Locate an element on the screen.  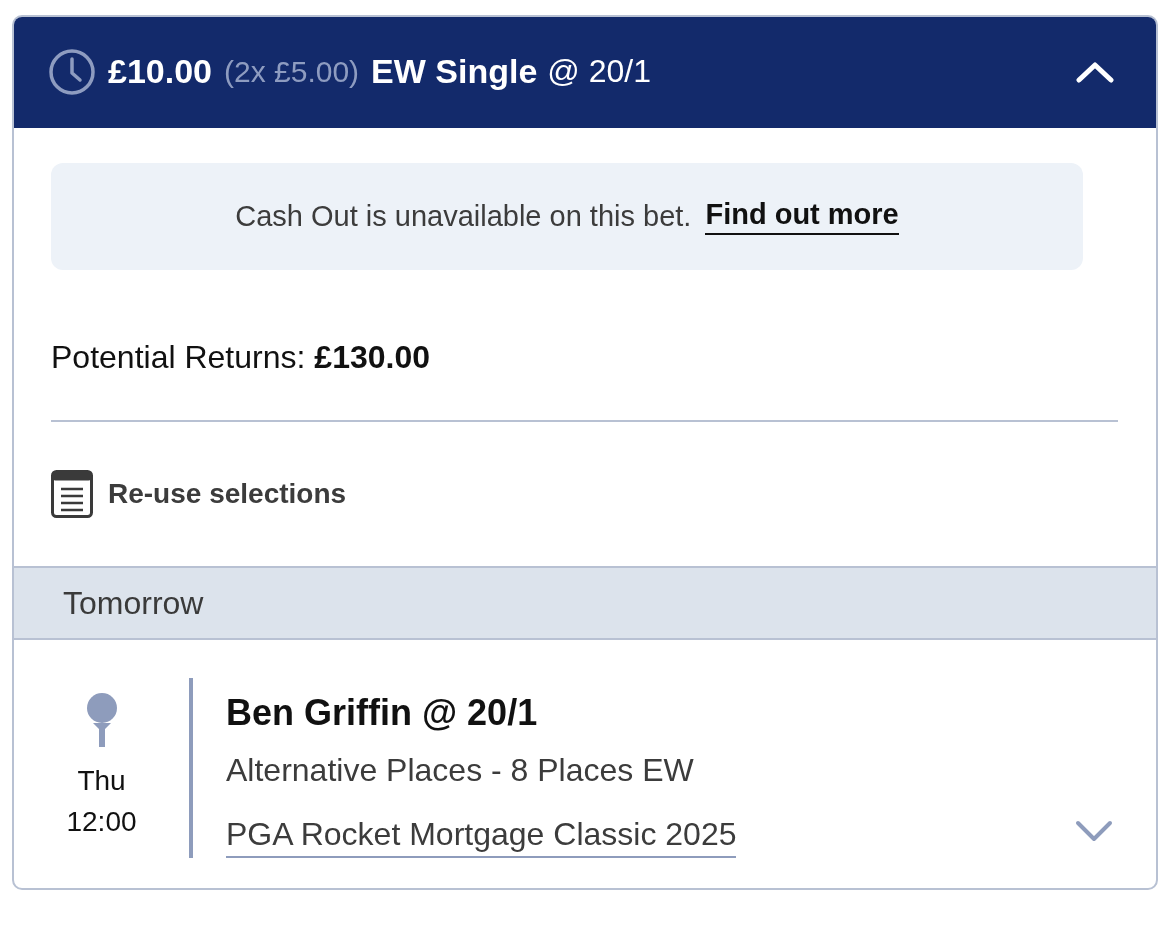
event-link: PGA Rocket Mortgage Classic 2025 is located at coordinates (481, 835).